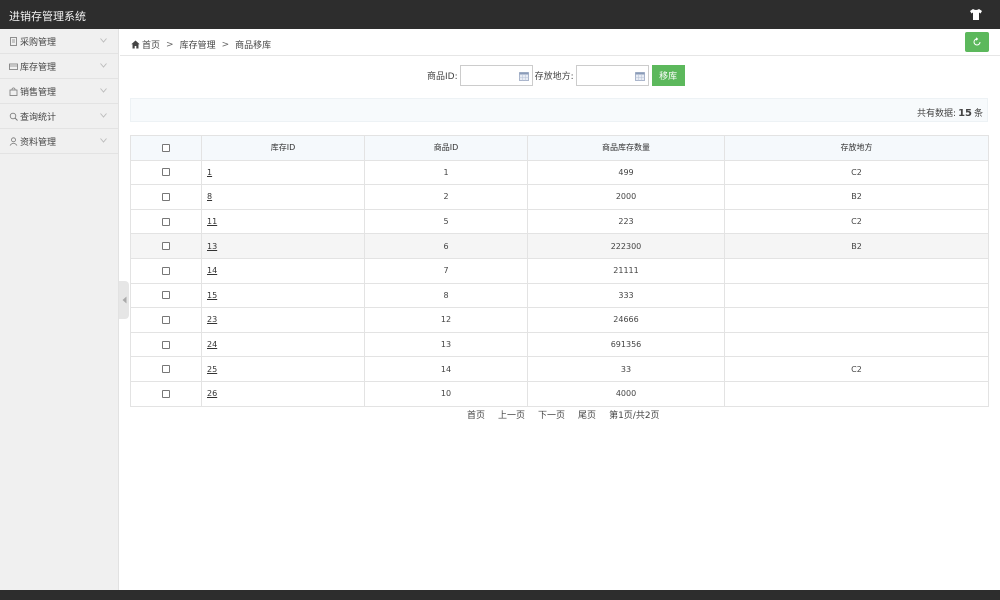  I want to click on breadcrumb-home: 首页, so click(151, 44).